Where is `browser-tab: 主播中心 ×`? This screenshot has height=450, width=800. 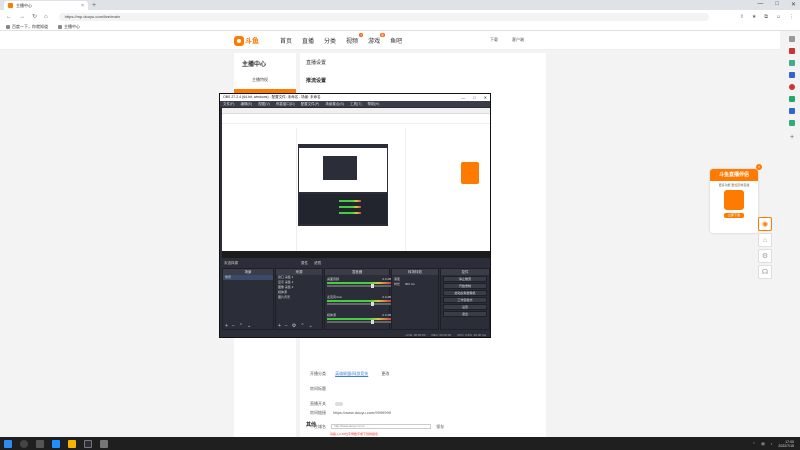
browser-tab: 主播中心 × is located at coordinates (46, 5).